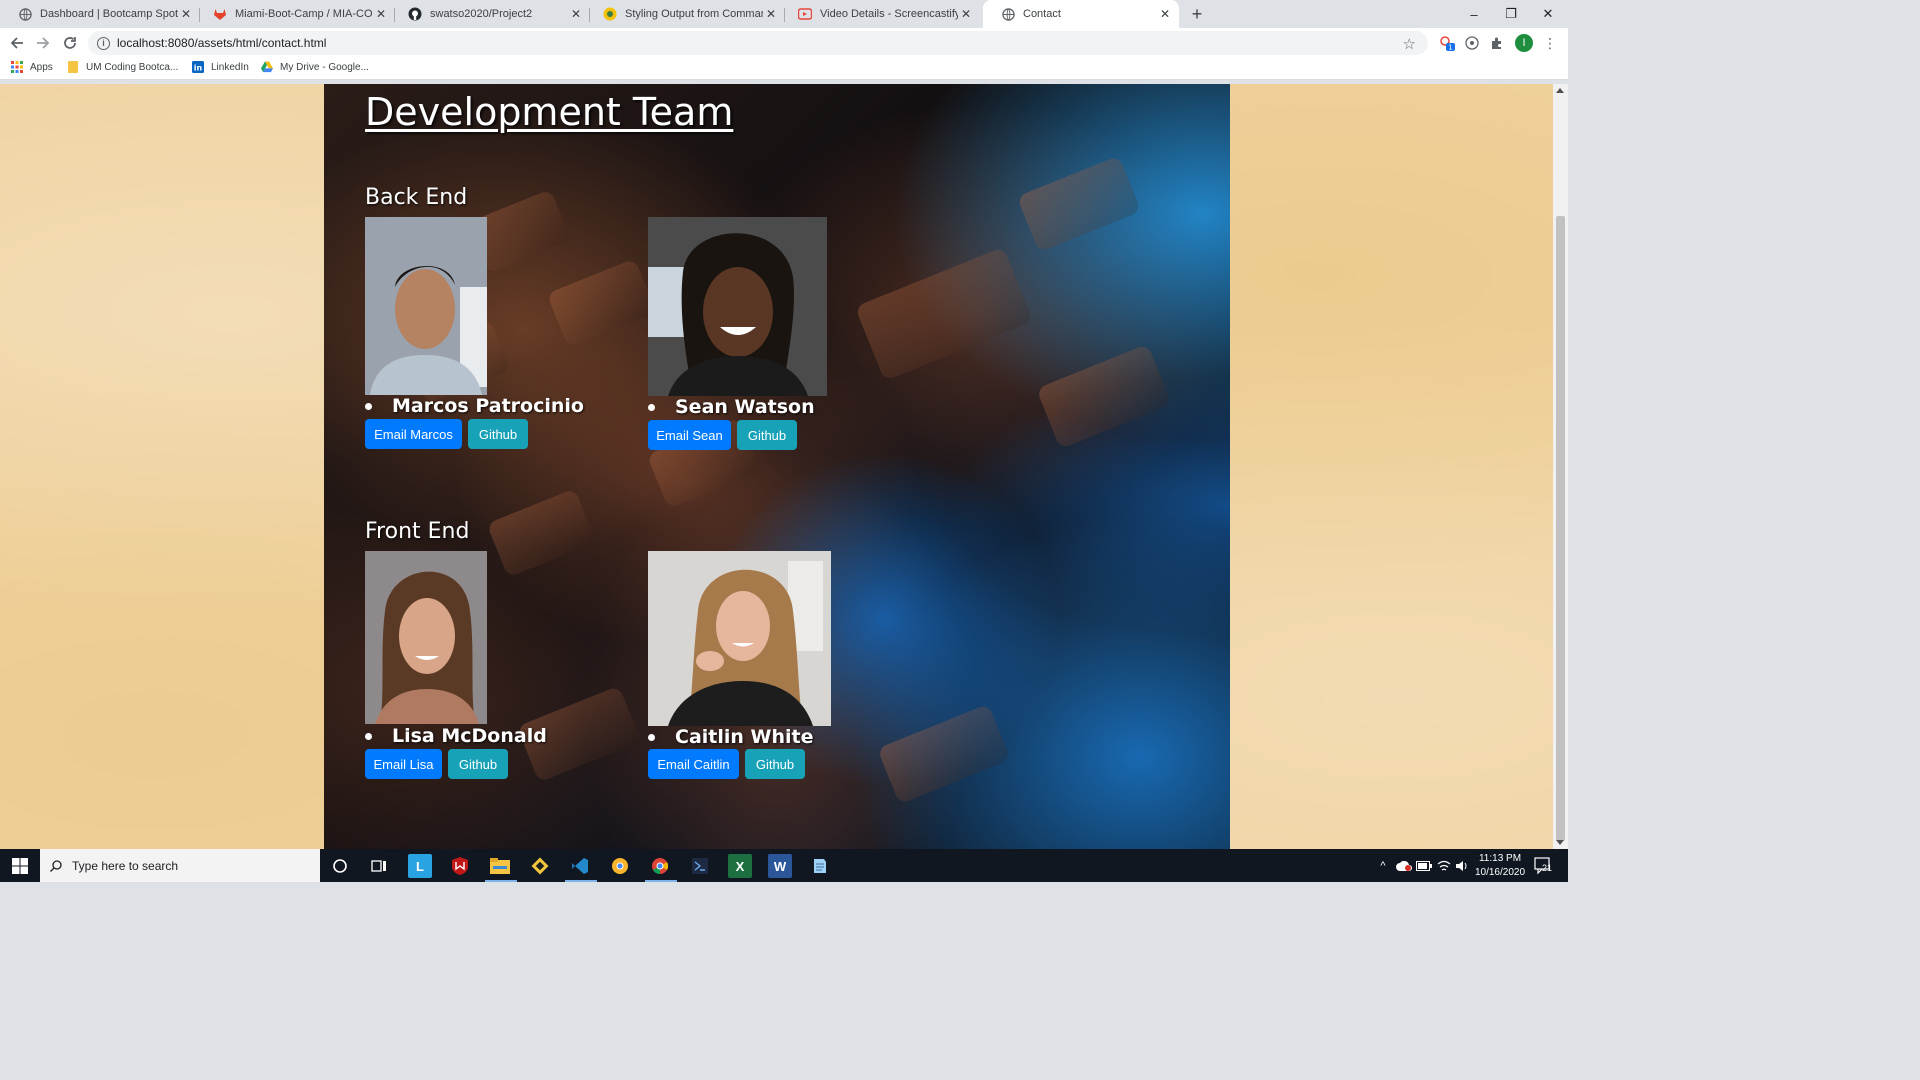 Image resolution: width=1920 pixels, height=1080 pixels. Describe the element at coordinates (1560, 90) in the screenshot. I see `scroll-up-icon` at that location.